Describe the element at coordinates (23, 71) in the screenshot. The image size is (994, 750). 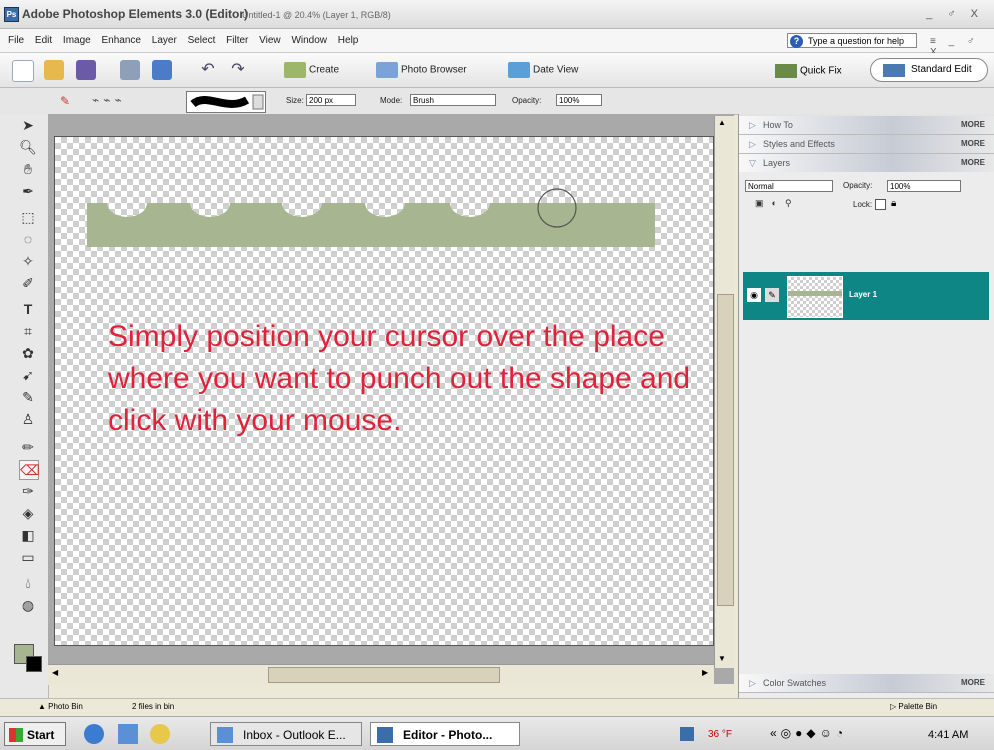
I see `new-file-icon` at that location.